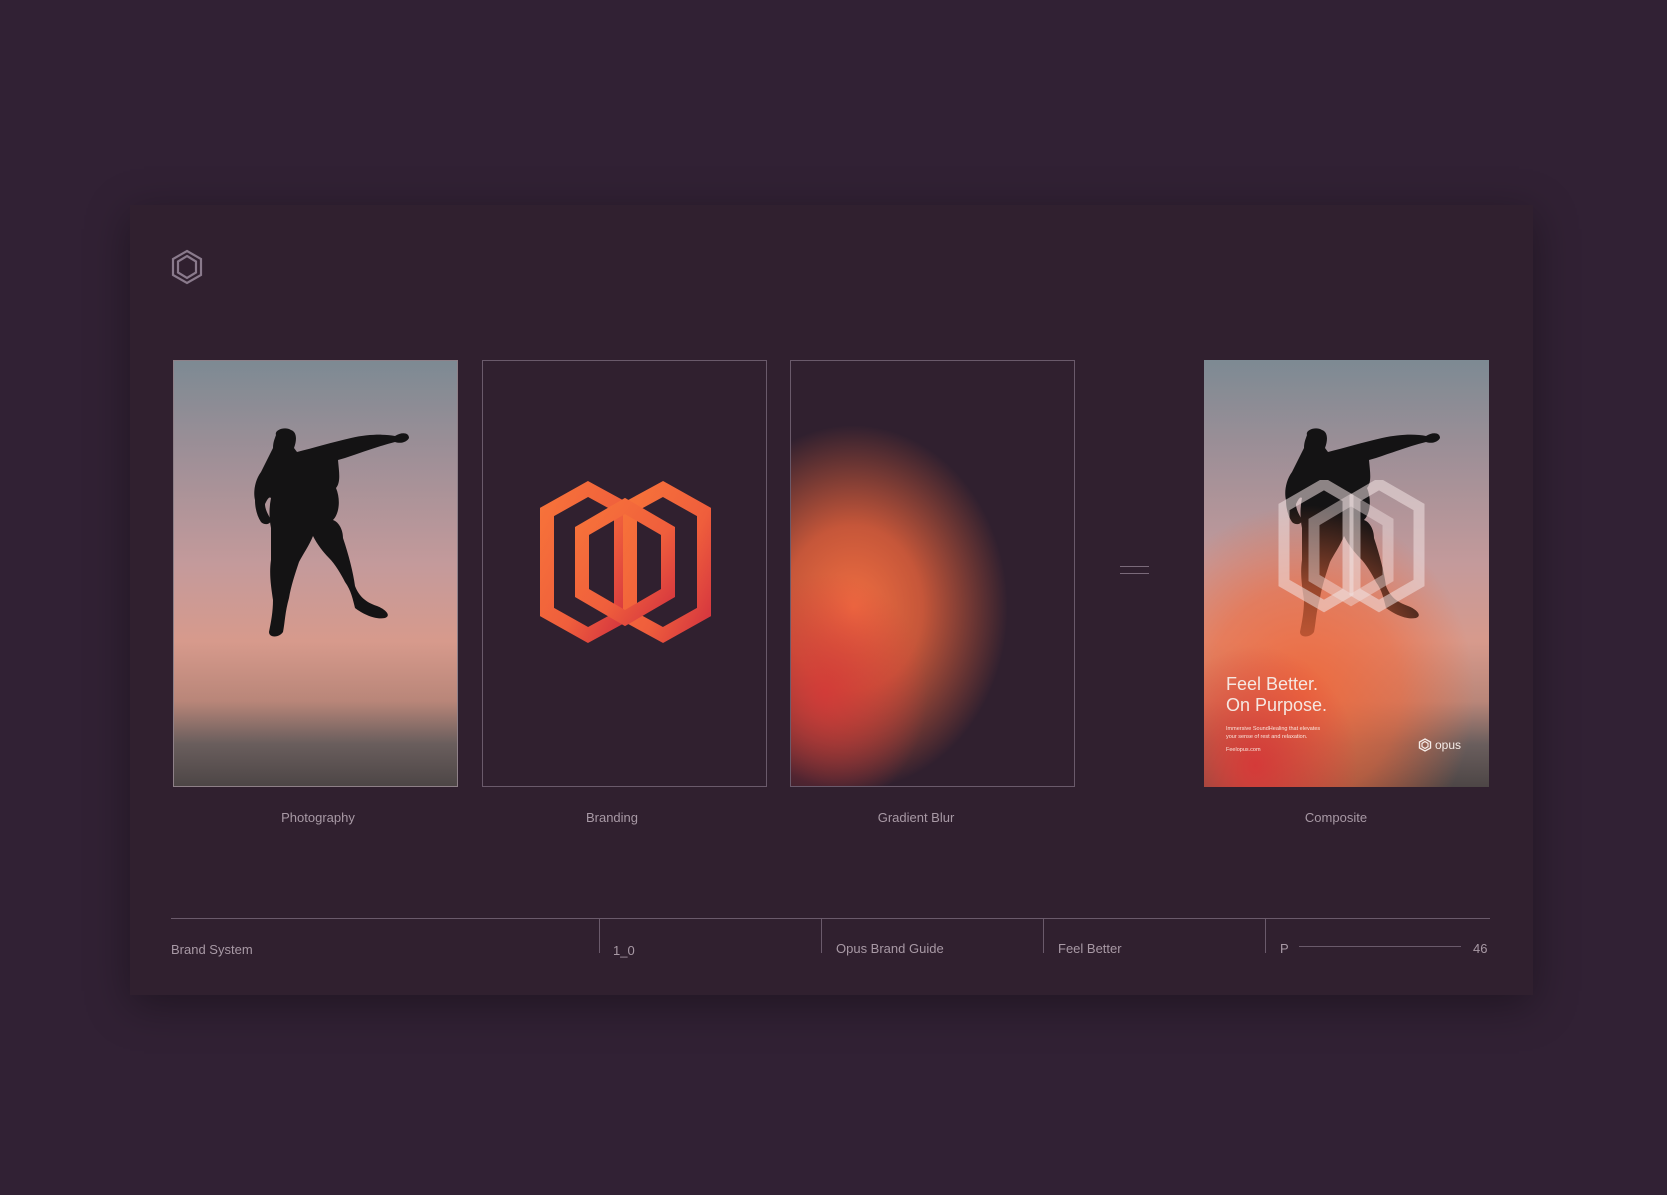  What do you see at coordinates (1090, 948) in the screenshot?
I see `footer-tagline: Feel Better` at bounding box center [1090, 948].